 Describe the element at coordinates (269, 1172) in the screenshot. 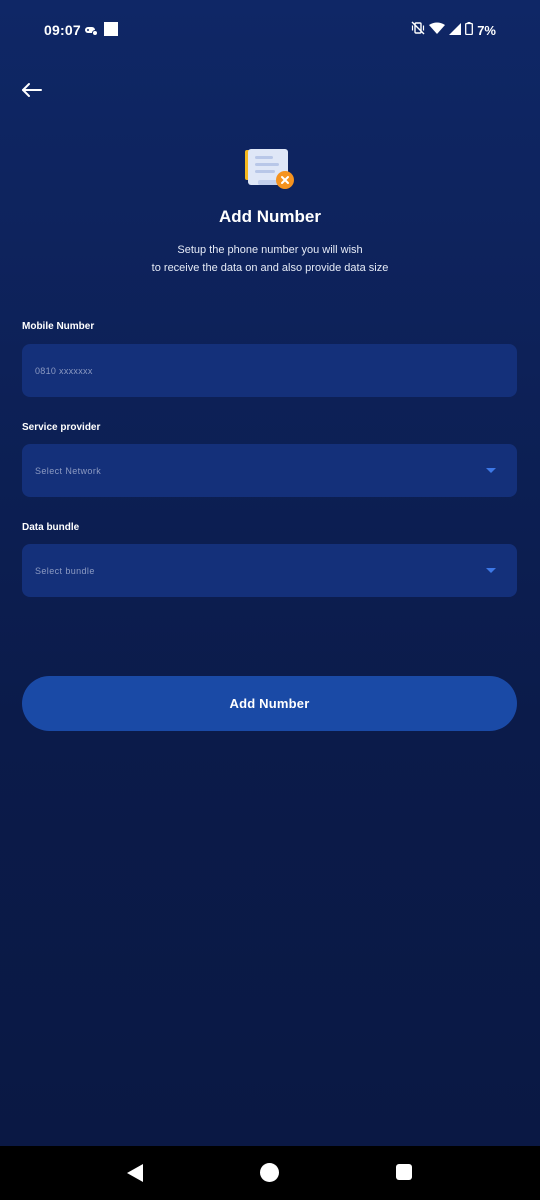

I see `home-circle-icon` at that location.